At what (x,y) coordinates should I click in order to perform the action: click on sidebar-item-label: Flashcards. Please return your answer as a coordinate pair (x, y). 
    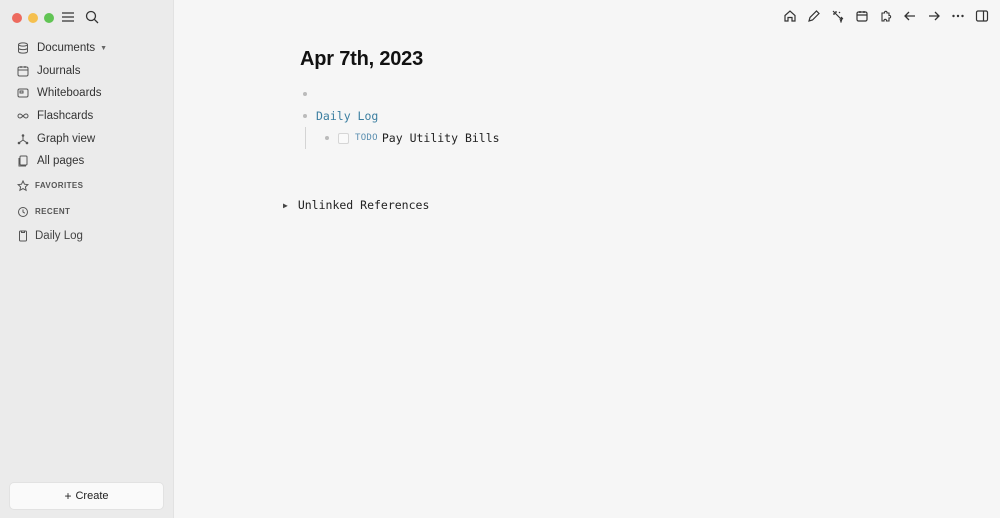
    Looking at the image, I should click on (65, 116).